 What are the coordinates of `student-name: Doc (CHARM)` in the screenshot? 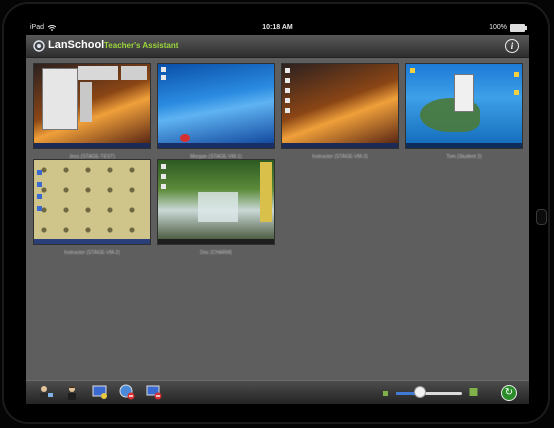 It's located at (216, 253).